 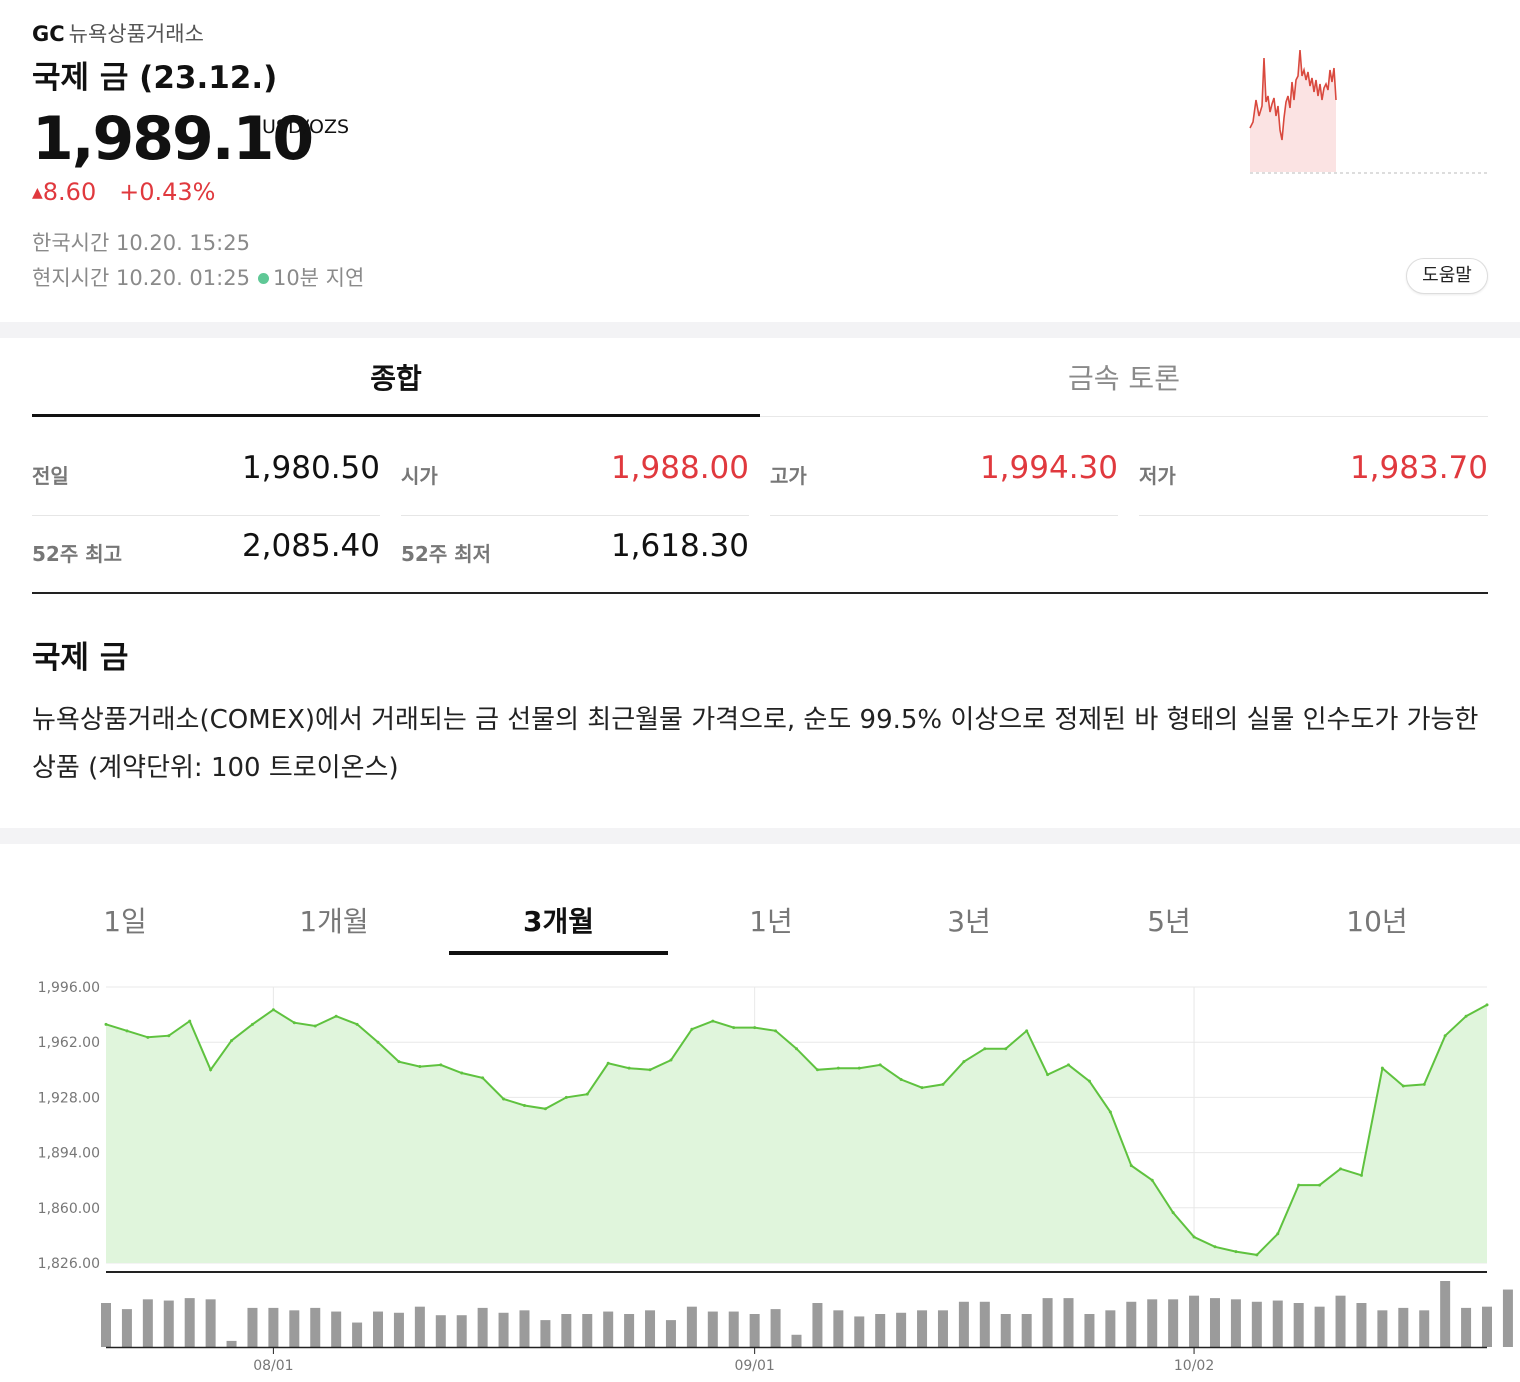 What do you see at coordinates (167, 192) in the screenshot?
I see `change-percent: +0.43%` at bounding box center [167, 192].